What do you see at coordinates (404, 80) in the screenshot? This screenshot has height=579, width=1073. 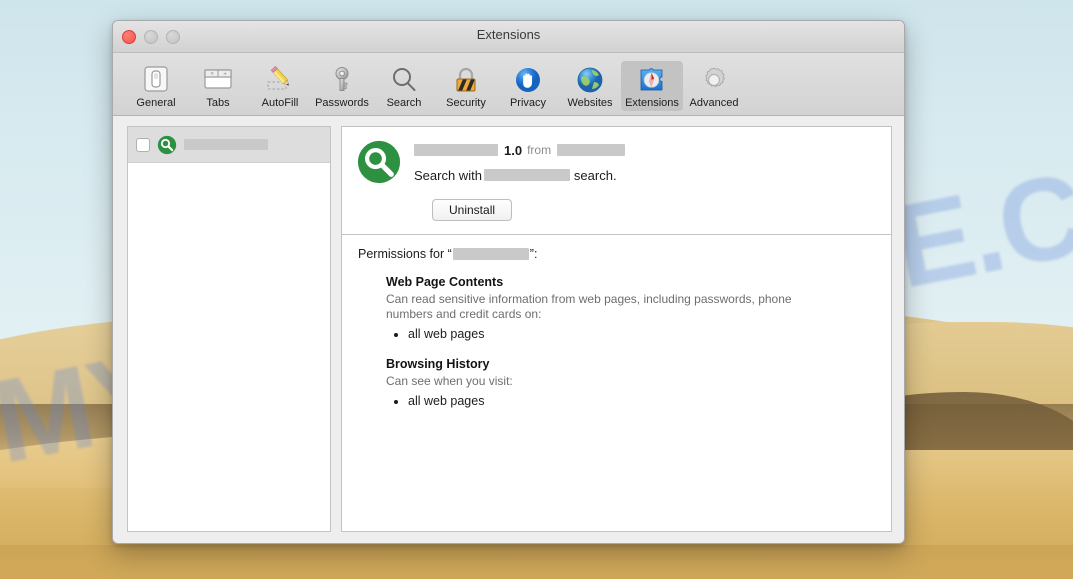 I see `search-icon` at bounding box center [404, 80].